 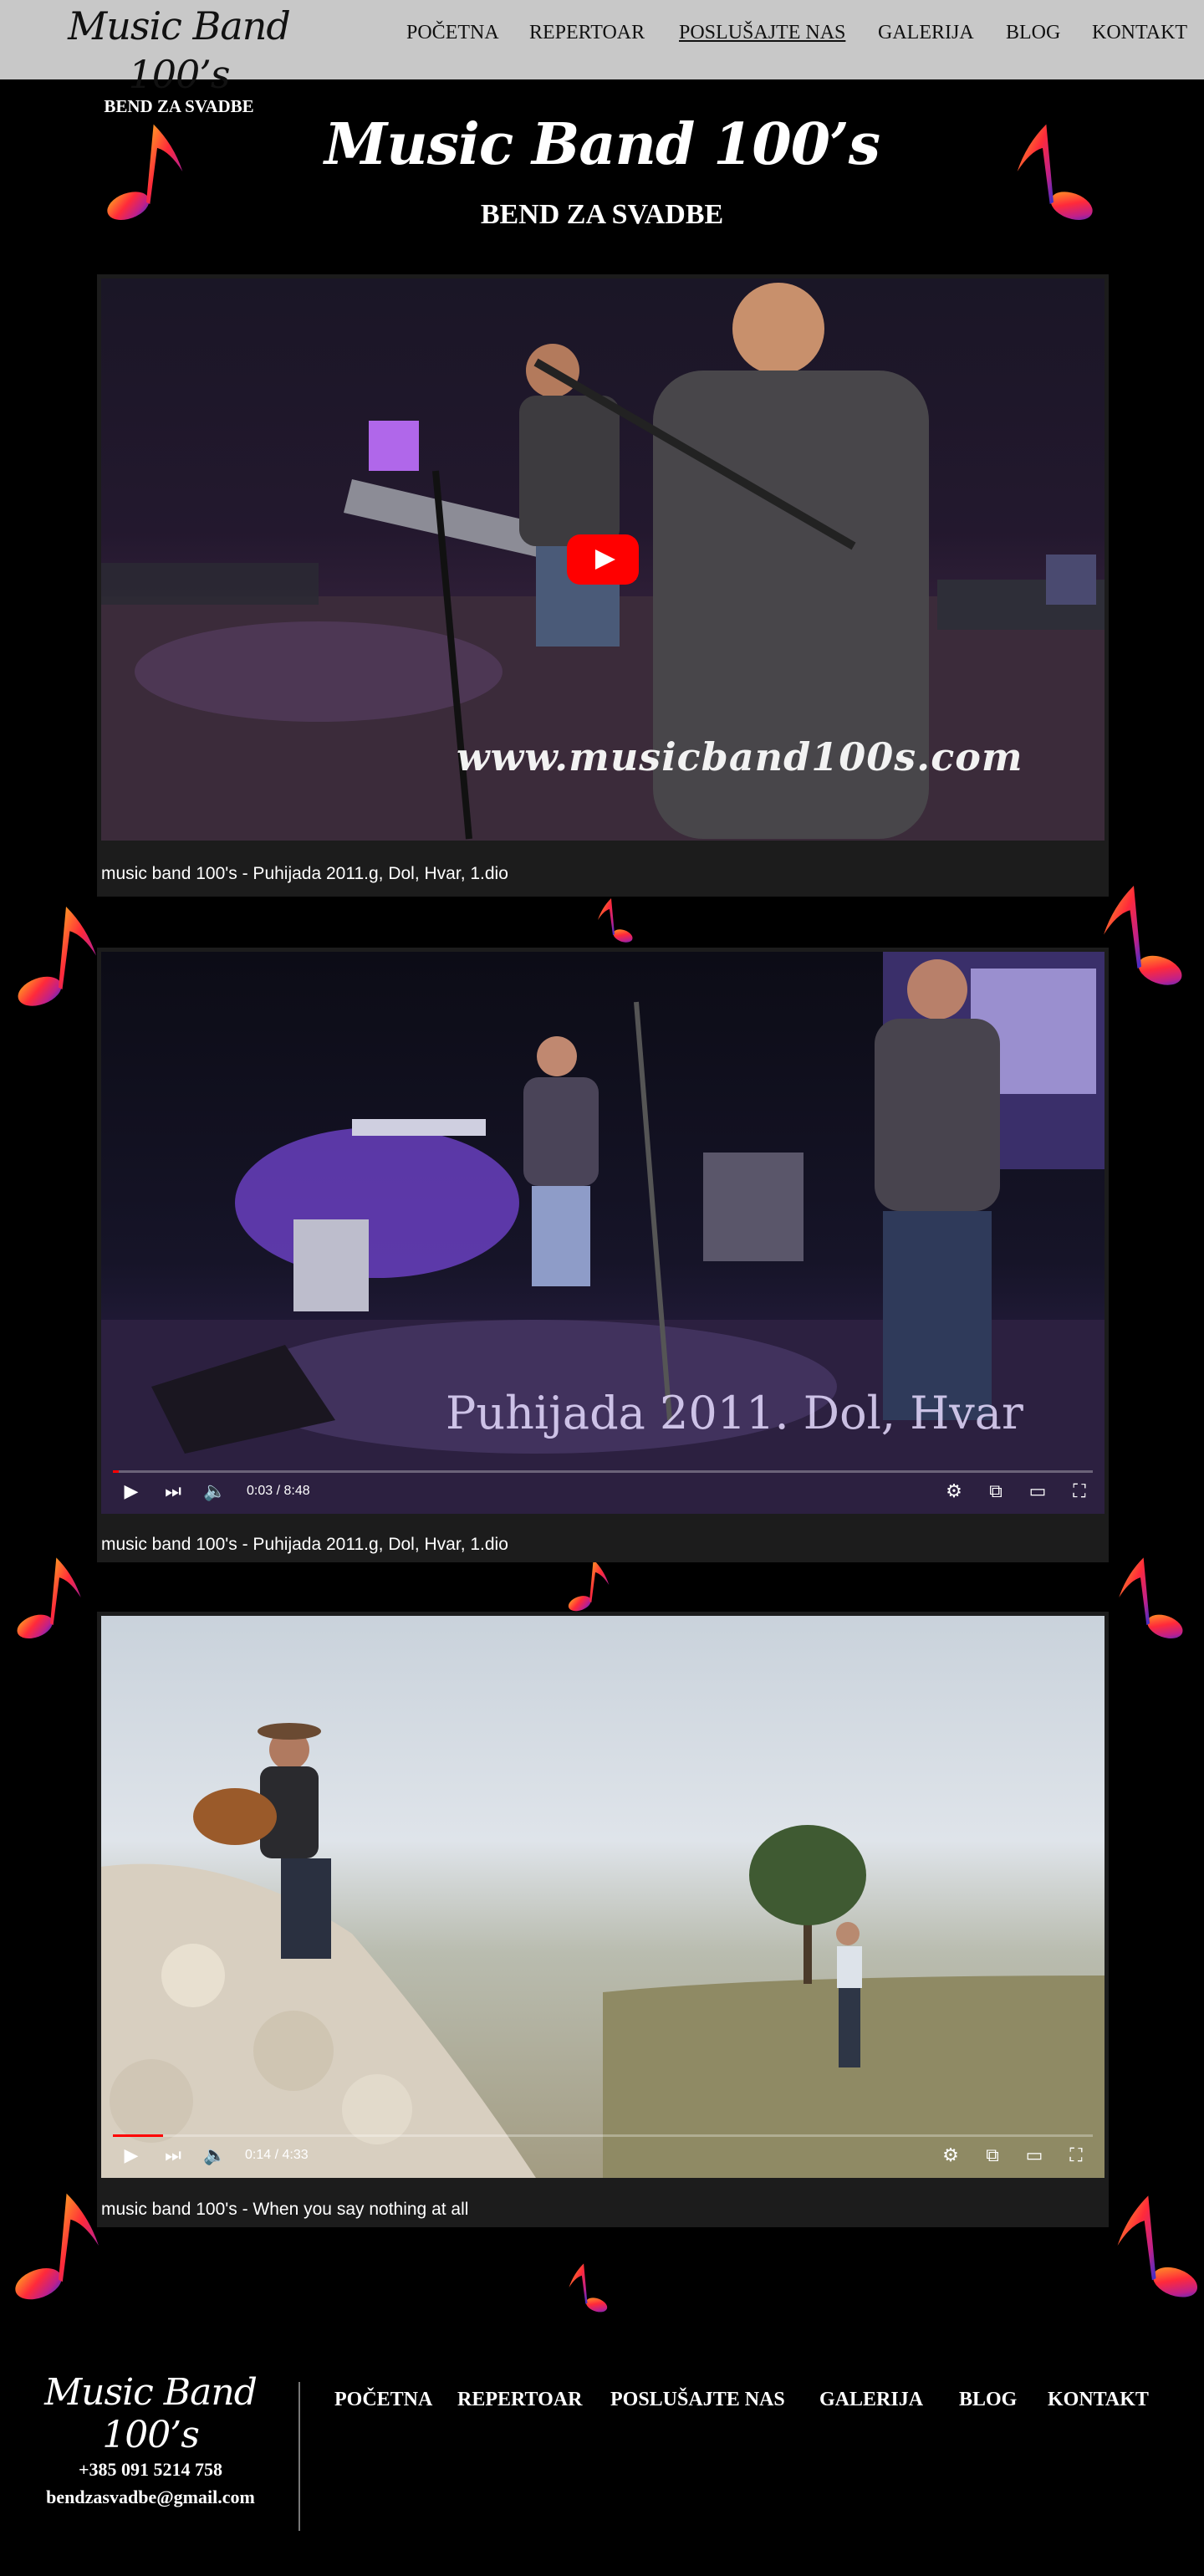 I want to click on footer-nav-galerija: GALERIJA, so click(x=871, y=2400).